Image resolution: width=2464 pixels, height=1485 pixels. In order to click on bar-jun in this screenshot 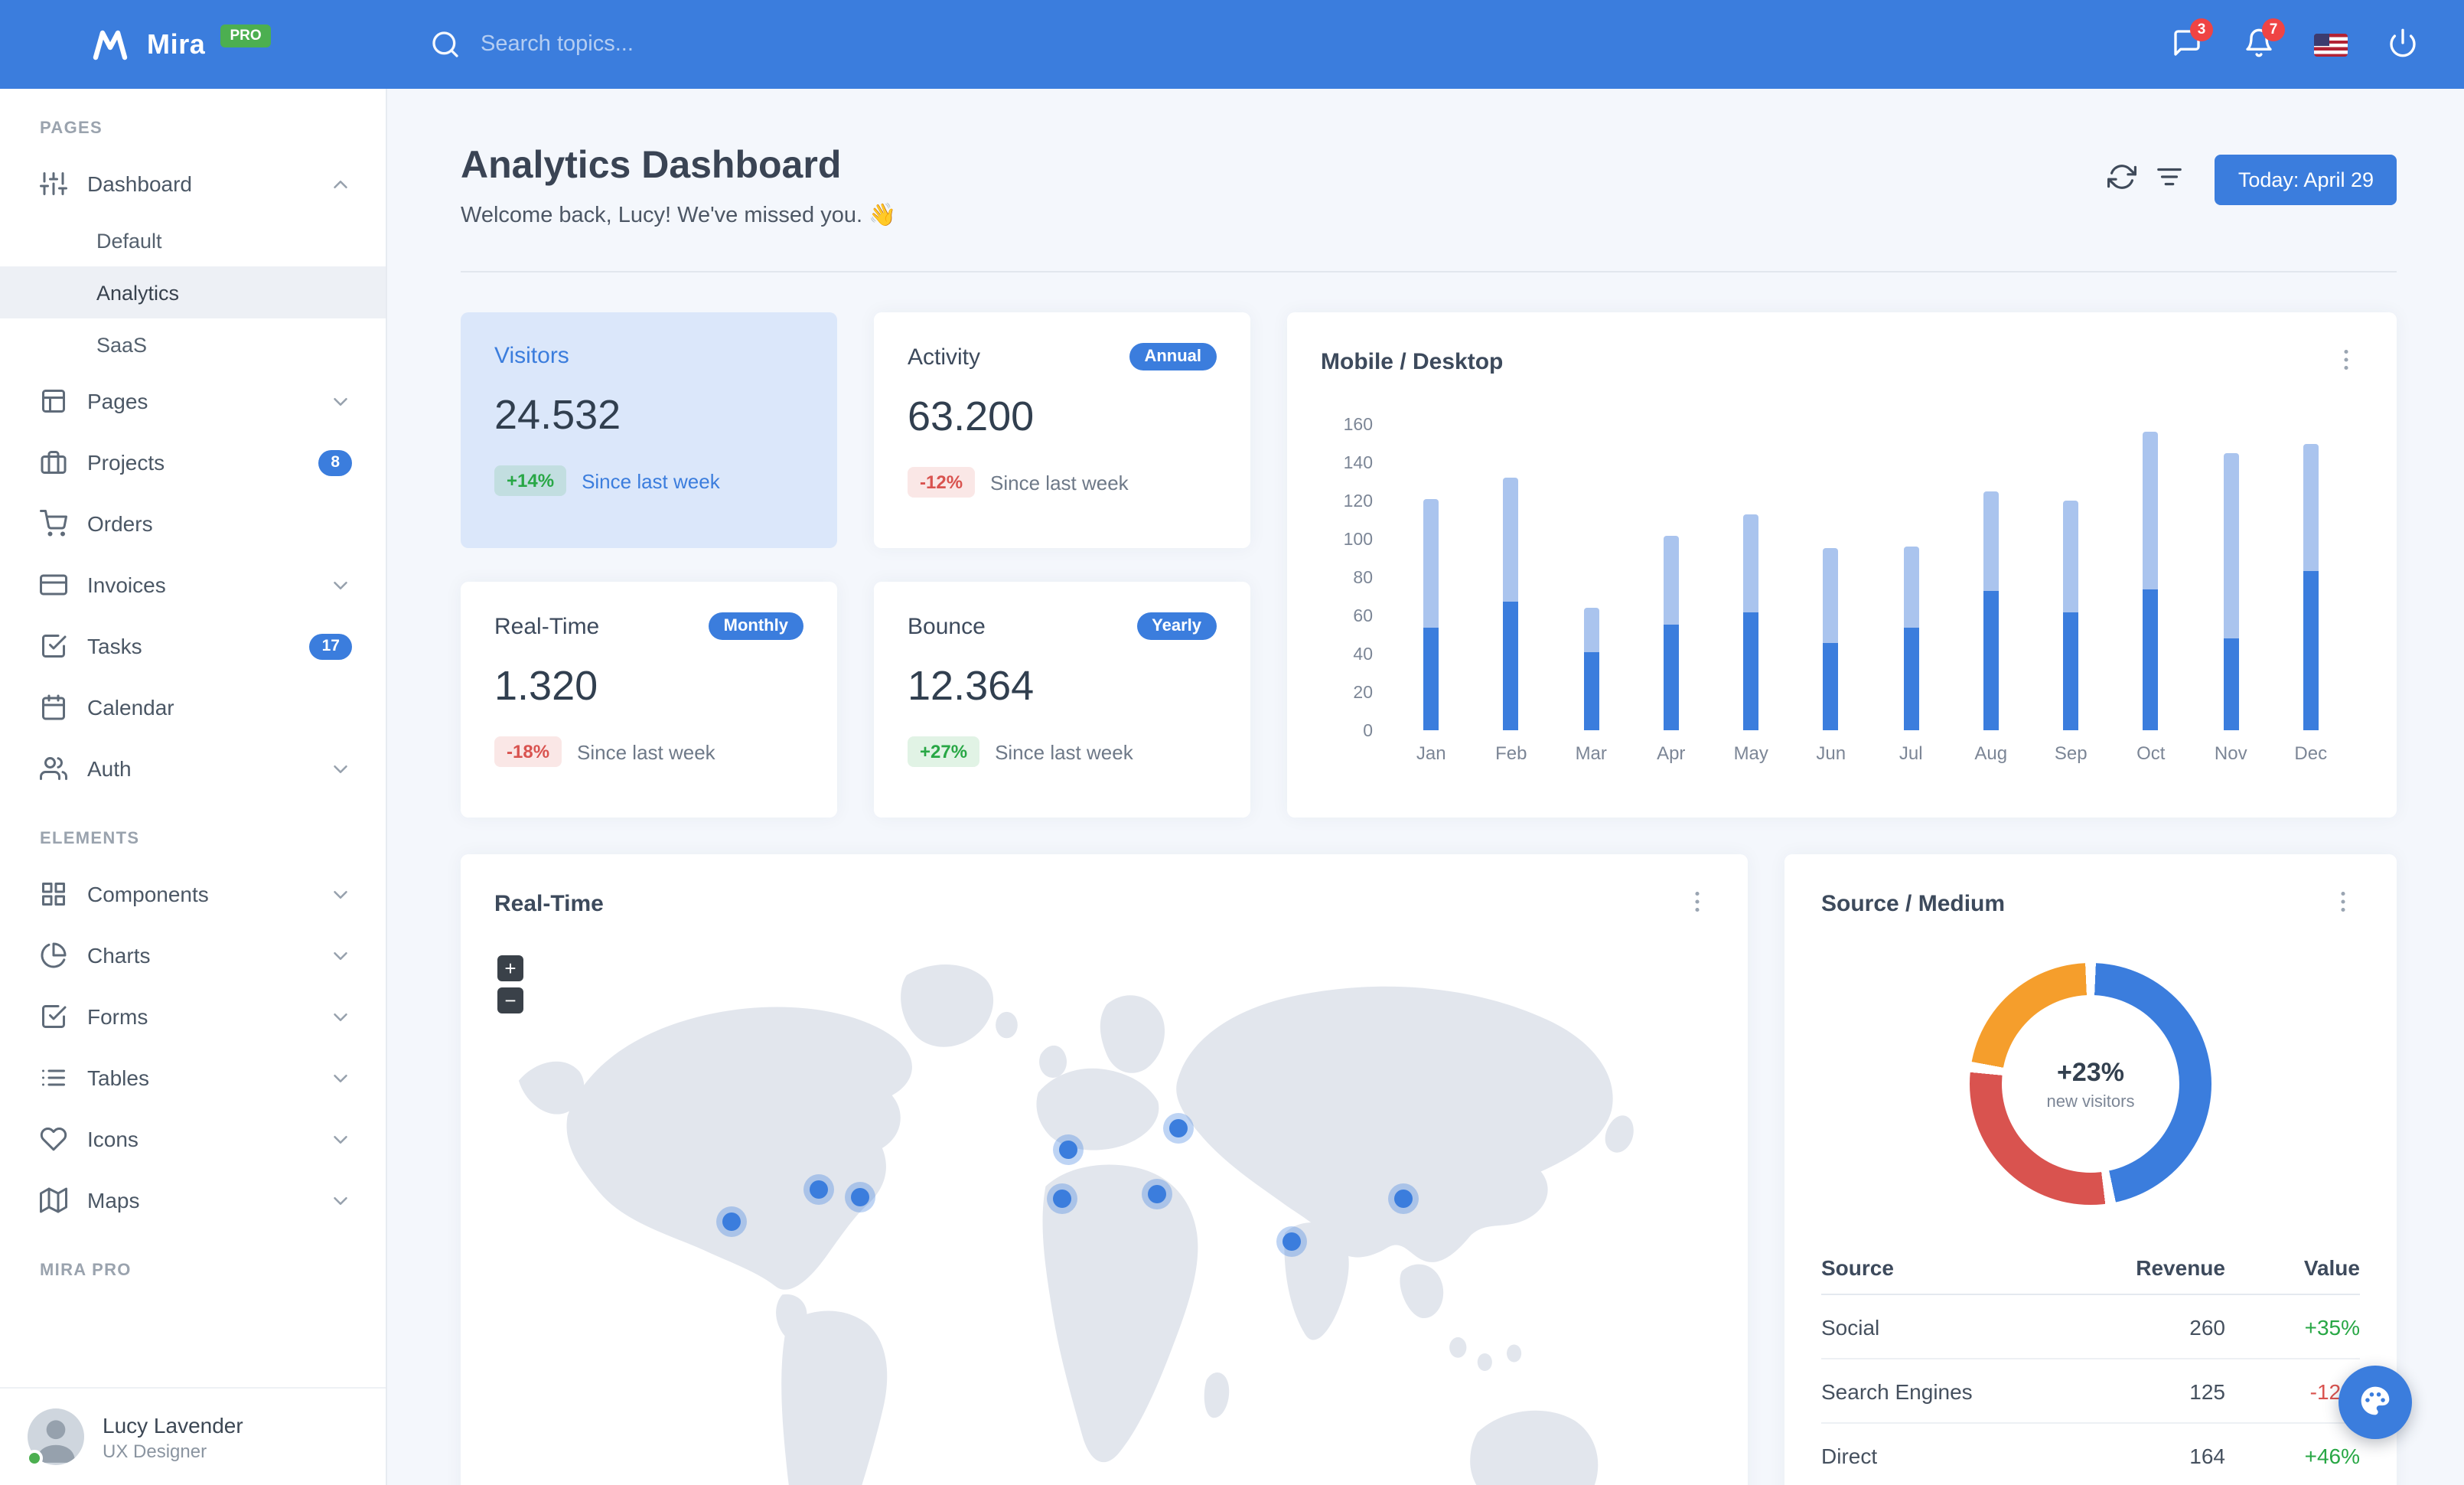, I will do `click(1831, 577)`.